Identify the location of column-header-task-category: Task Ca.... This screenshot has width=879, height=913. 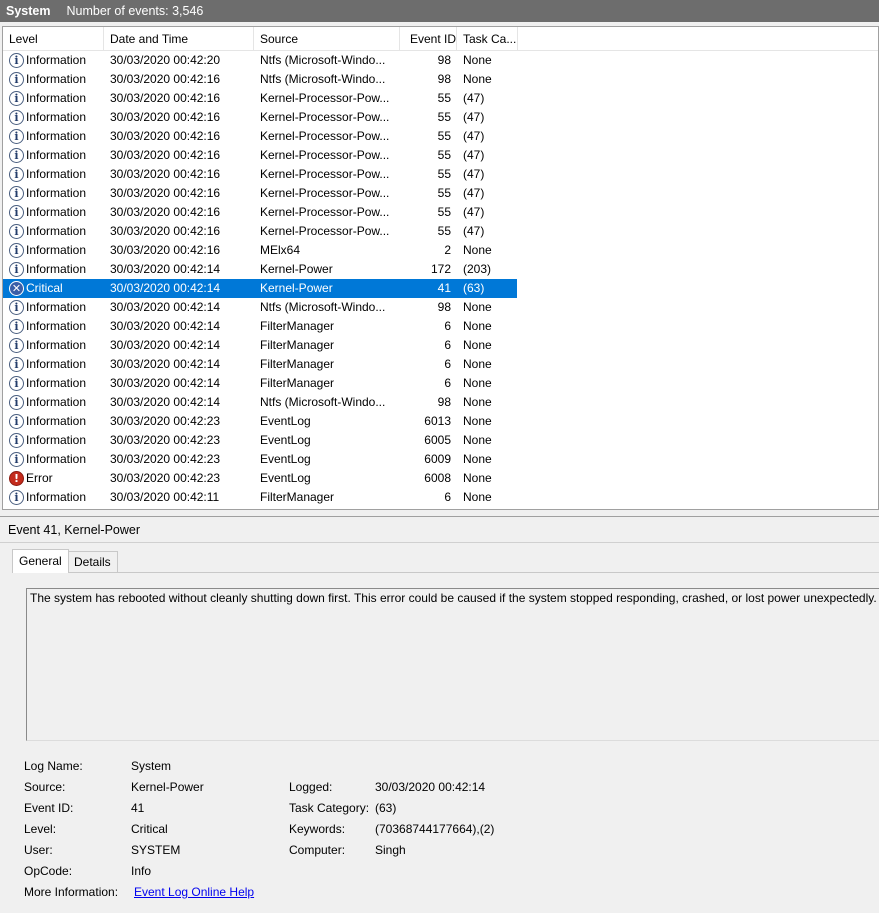
(487, 39).